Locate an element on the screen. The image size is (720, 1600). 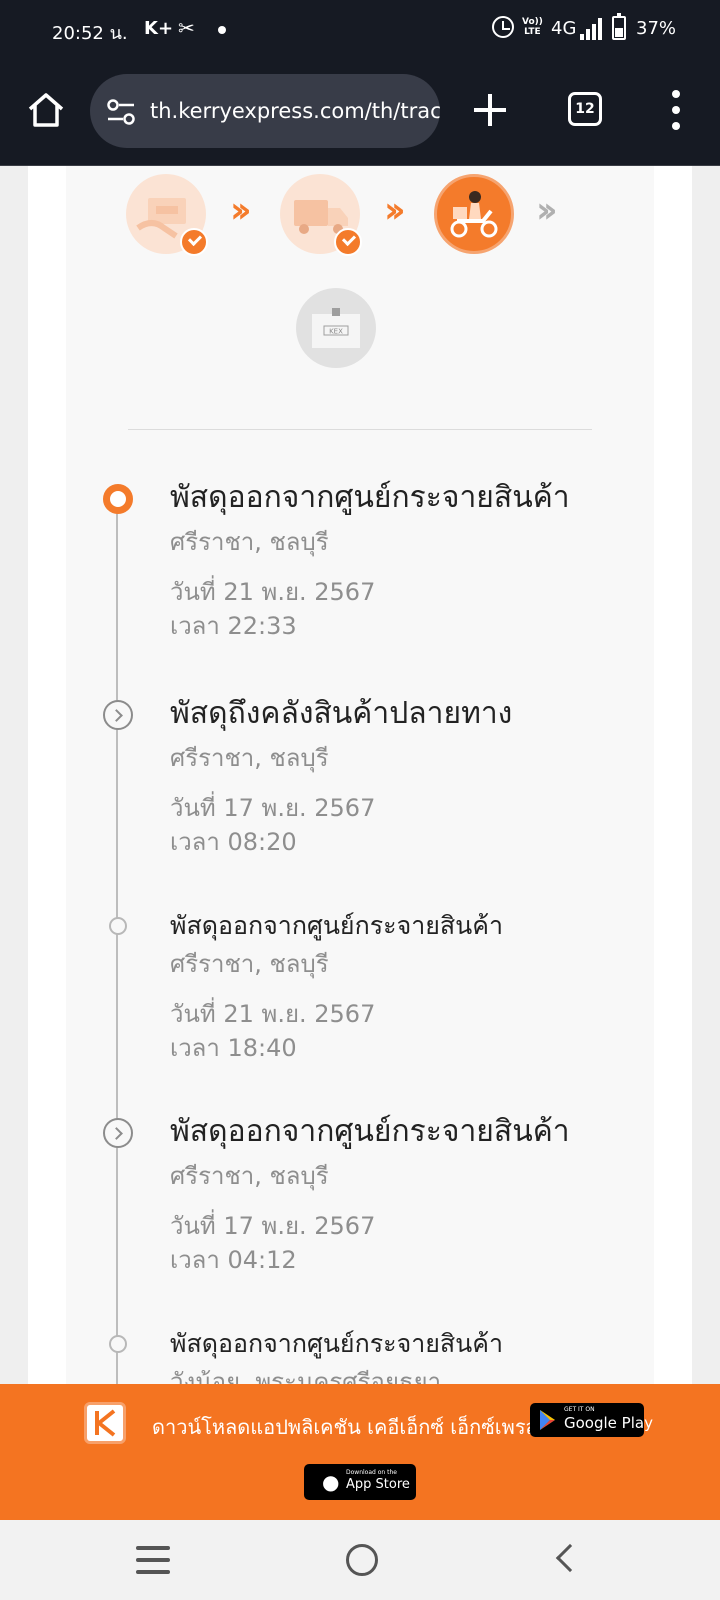
browser-toolbar: th.kerryexpress.com/th/track 12 is located at coordinates (360, 114).